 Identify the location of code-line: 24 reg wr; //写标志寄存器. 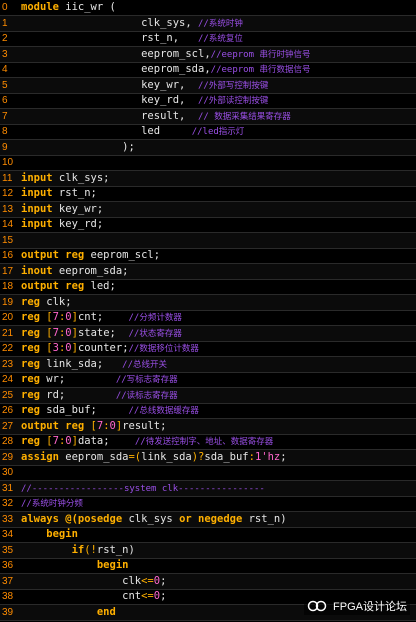
(208, 380).